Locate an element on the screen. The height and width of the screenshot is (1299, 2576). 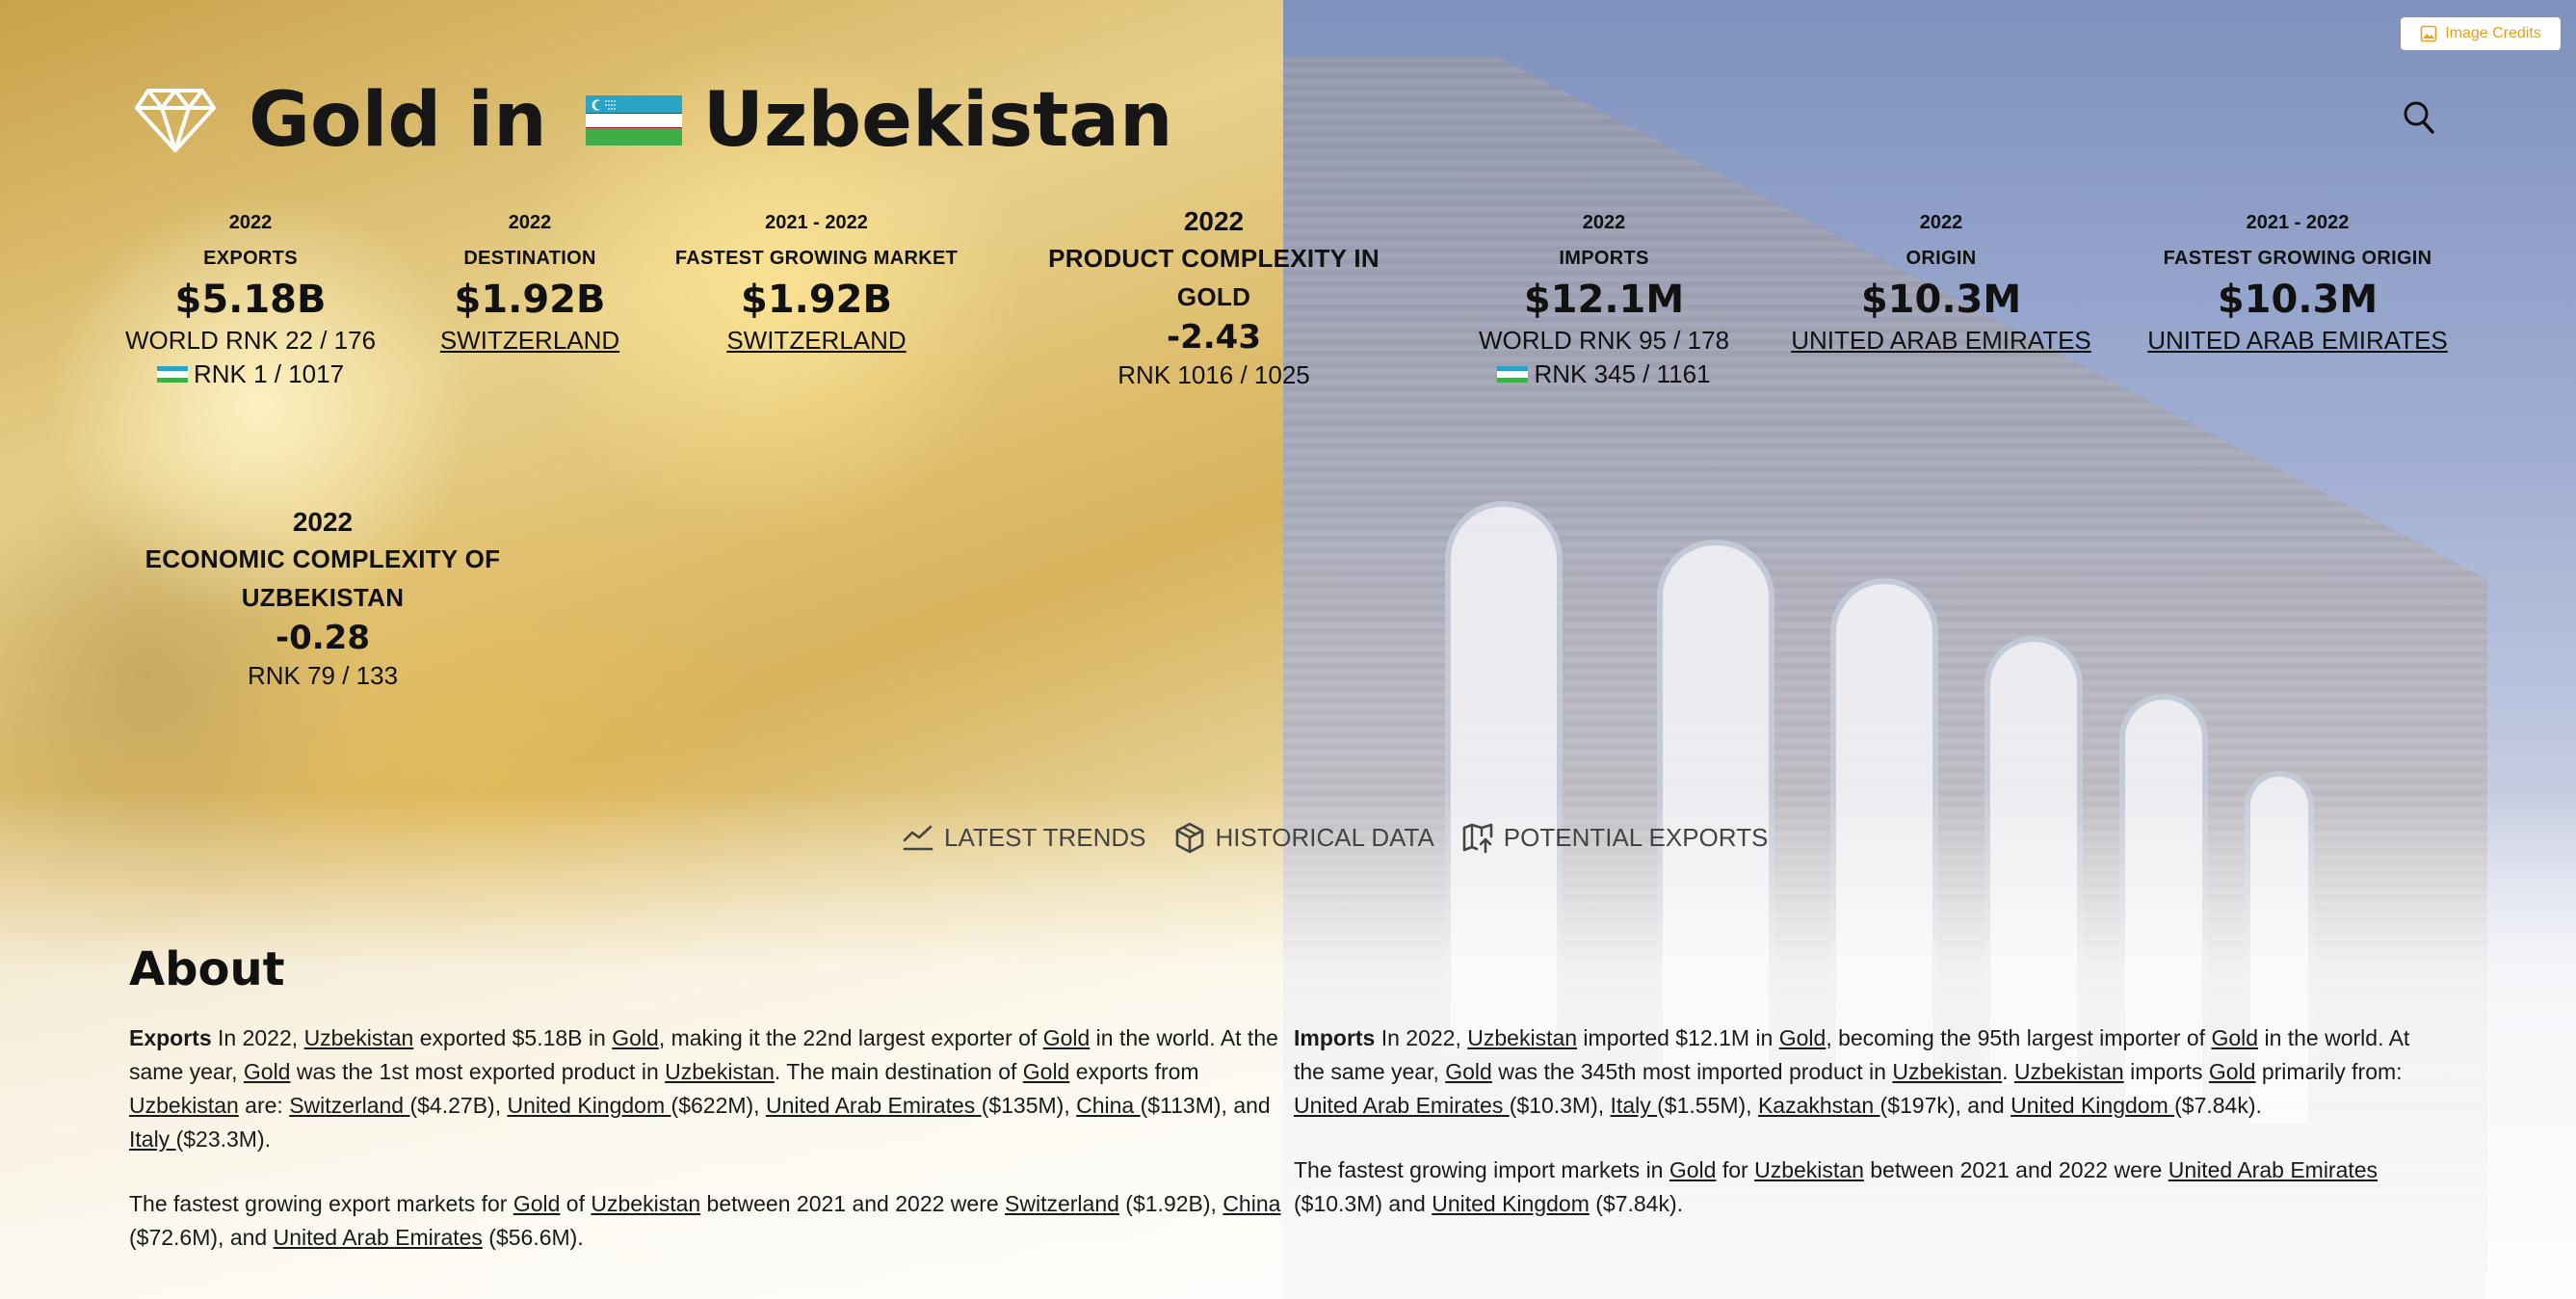
text: , making it the 22nd largest exporter of is located at coordinates (851, 1037).